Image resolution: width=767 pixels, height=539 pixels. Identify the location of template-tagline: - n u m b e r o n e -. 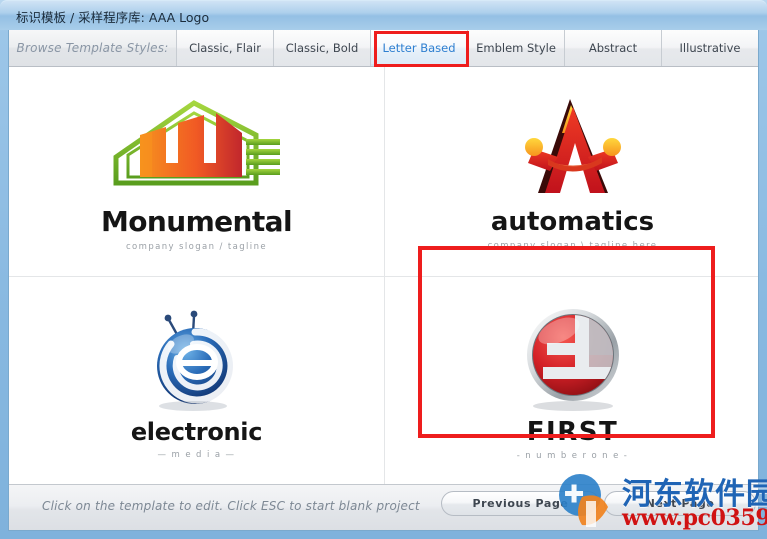
(572, 455).